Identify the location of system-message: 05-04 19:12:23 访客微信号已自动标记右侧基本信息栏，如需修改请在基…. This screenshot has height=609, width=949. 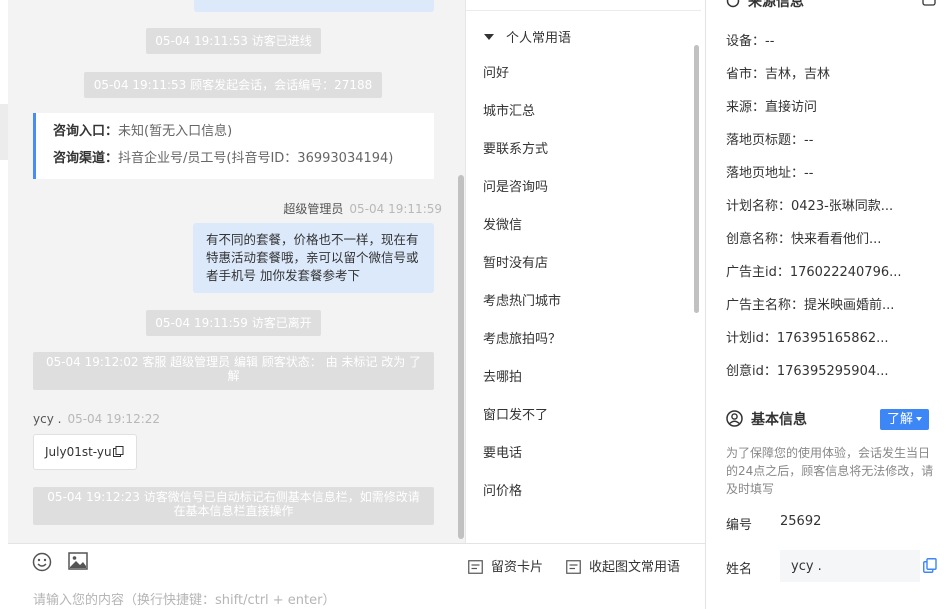
(233, 506).